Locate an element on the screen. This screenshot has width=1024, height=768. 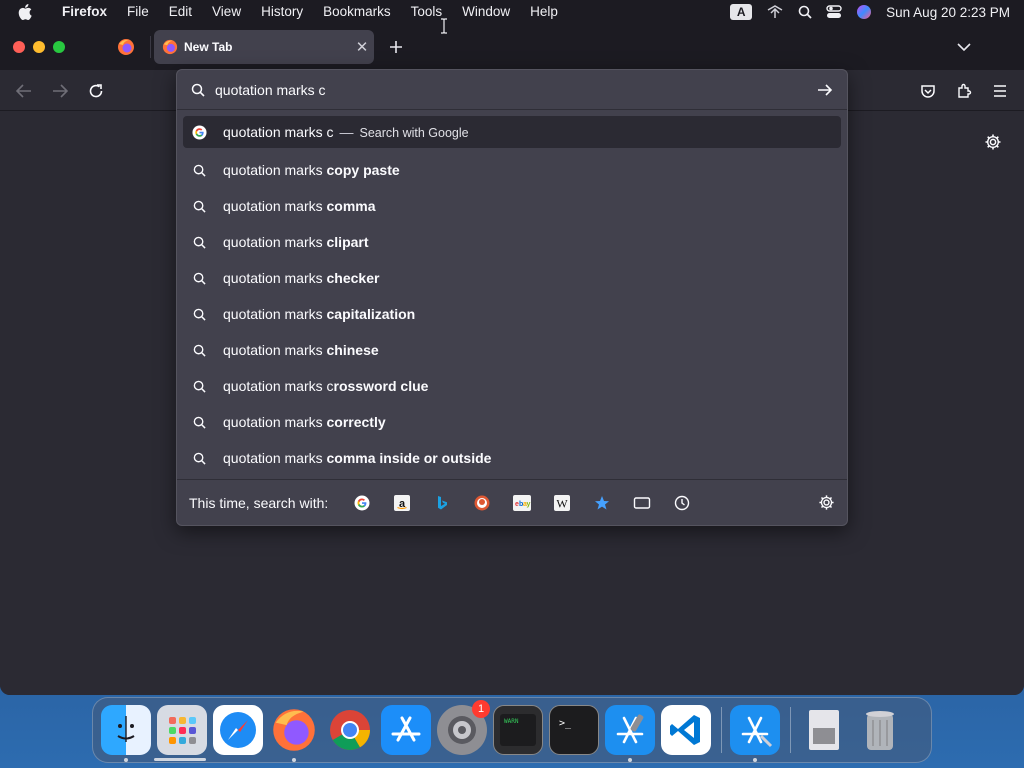
menu-bookmarks: Bookmarks is located at coordinates (357, 12).